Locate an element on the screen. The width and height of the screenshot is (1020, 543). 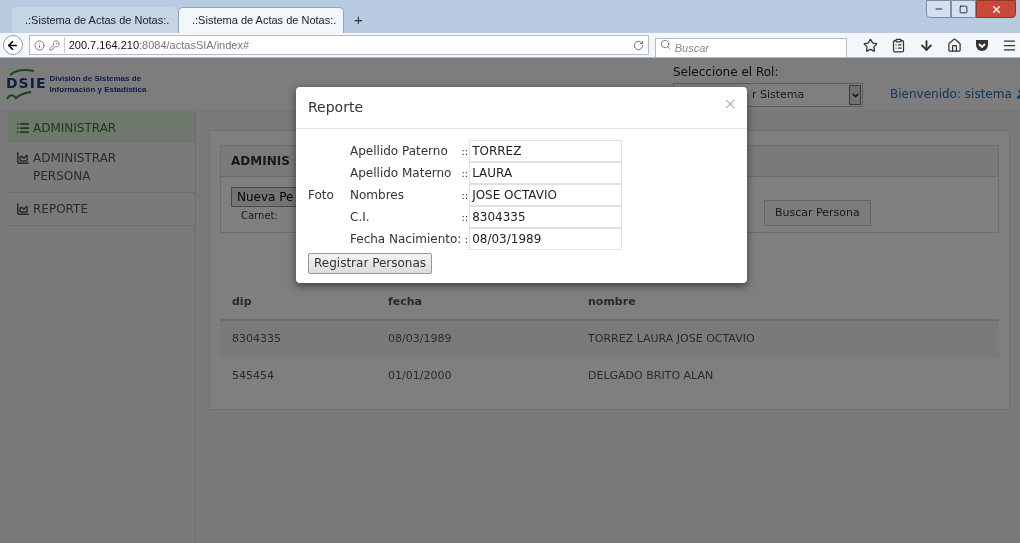
swoosh-icon is located at coordinates (19, 95).